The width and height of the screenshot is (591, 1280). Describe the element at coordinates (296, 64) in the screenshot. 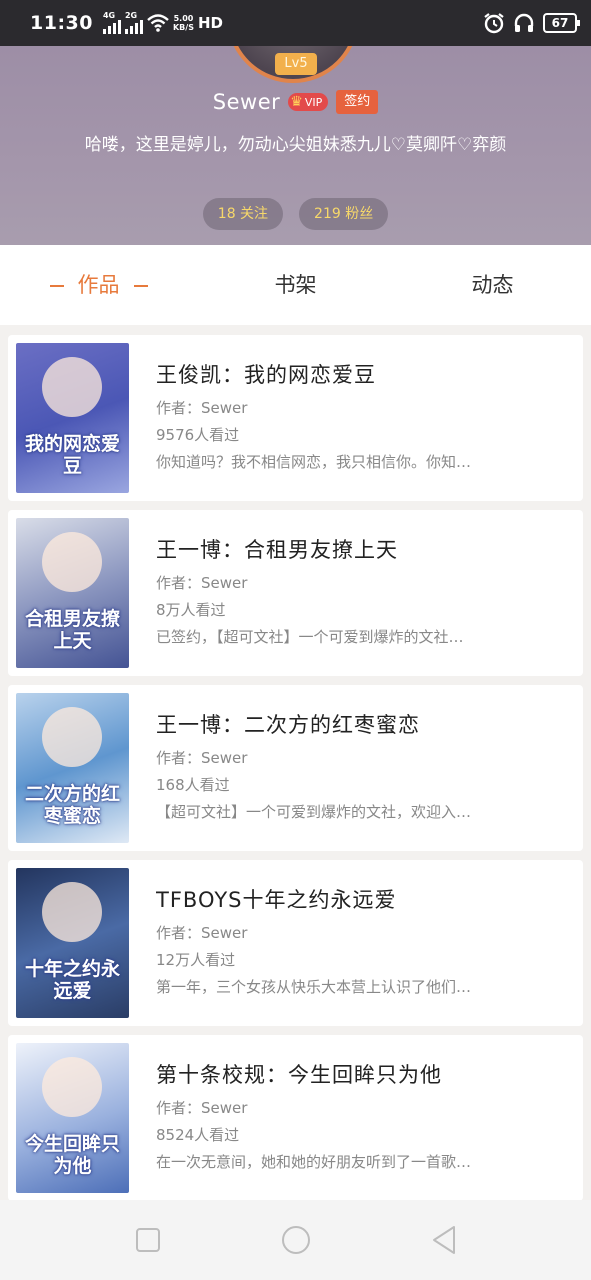

I see `level-badge: Lv5` at that location.